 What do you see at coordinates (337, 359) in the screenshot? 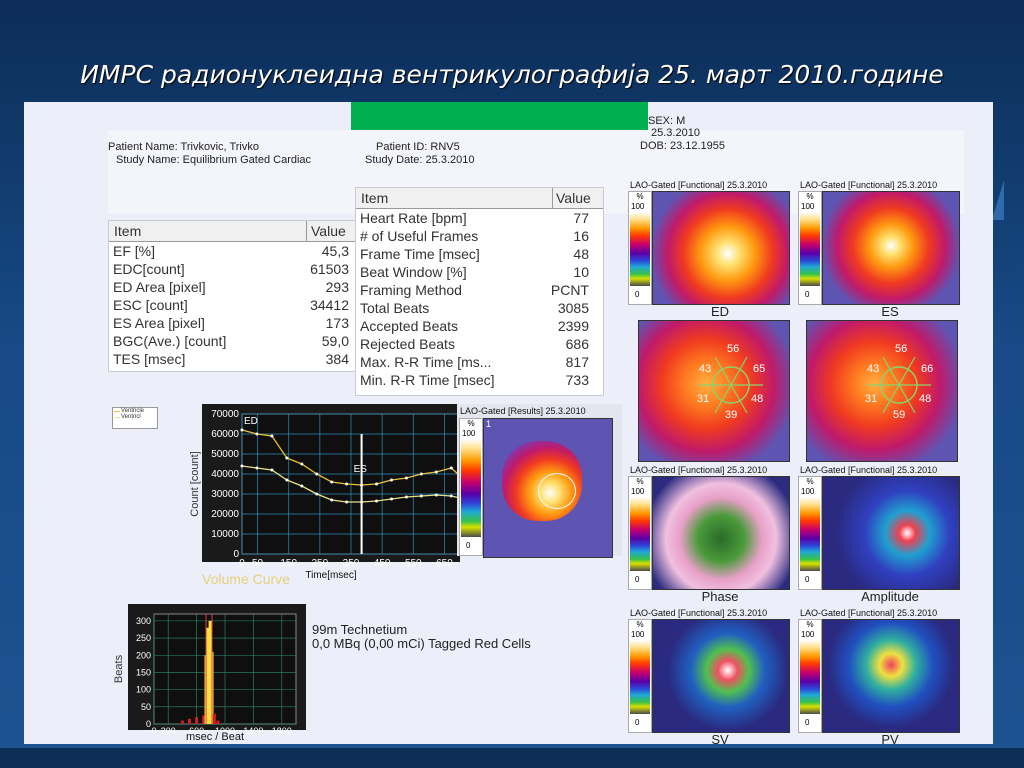
I see `row-value: 384` at bounding box center [337, 359].